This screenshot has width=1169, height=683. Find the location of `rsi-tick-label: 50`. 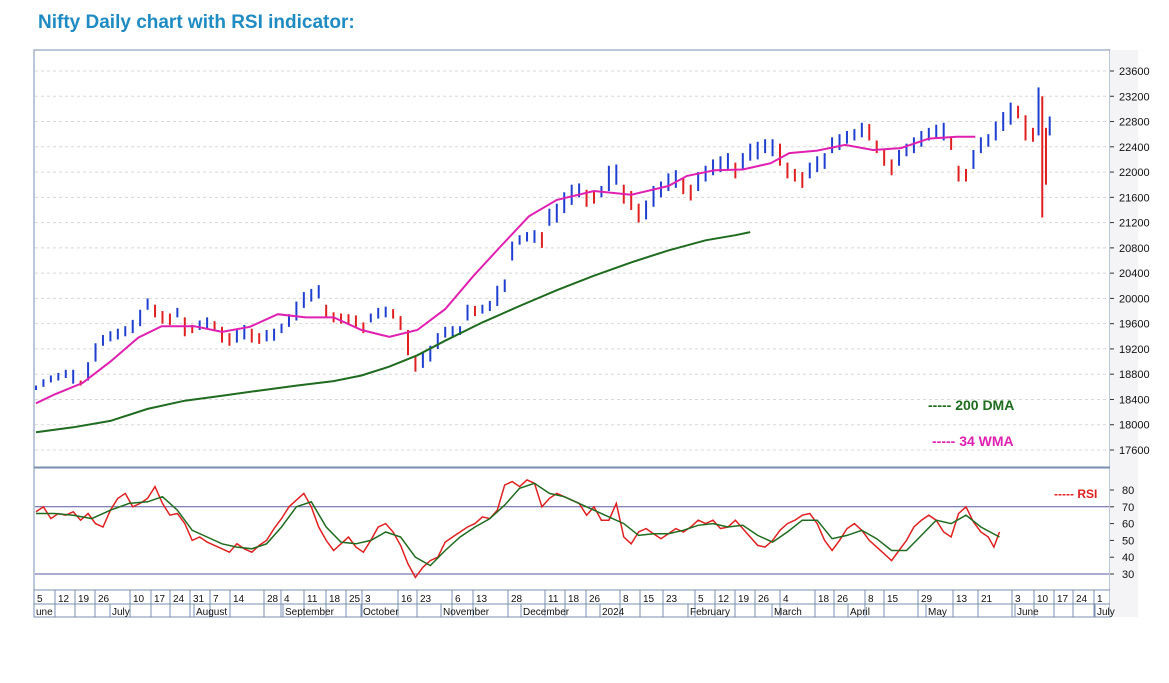

rsi-tick-label: 50 is located at coordinates (1128, 541).